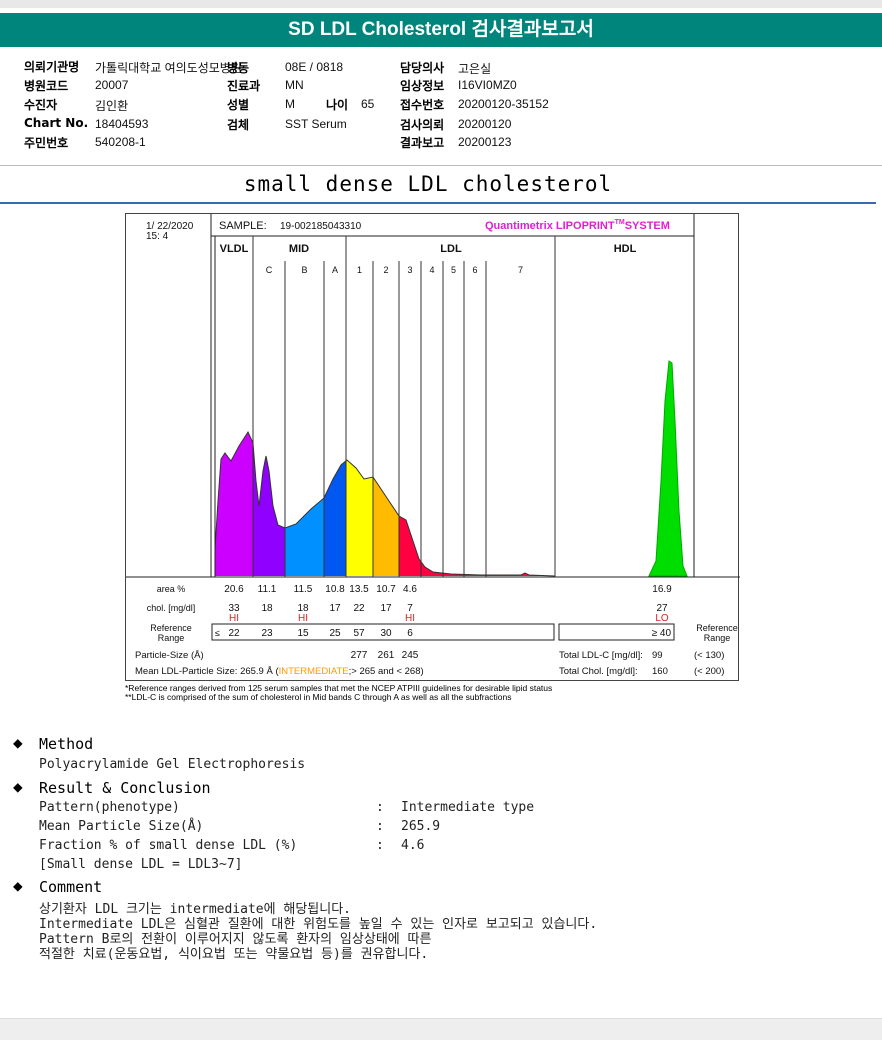 The height and width of the screenshot is (1062, 882). What do you see at coordinates (234, 633) in the screenshot?
I see `ref-value: 22` at bounding box center [234, 633].